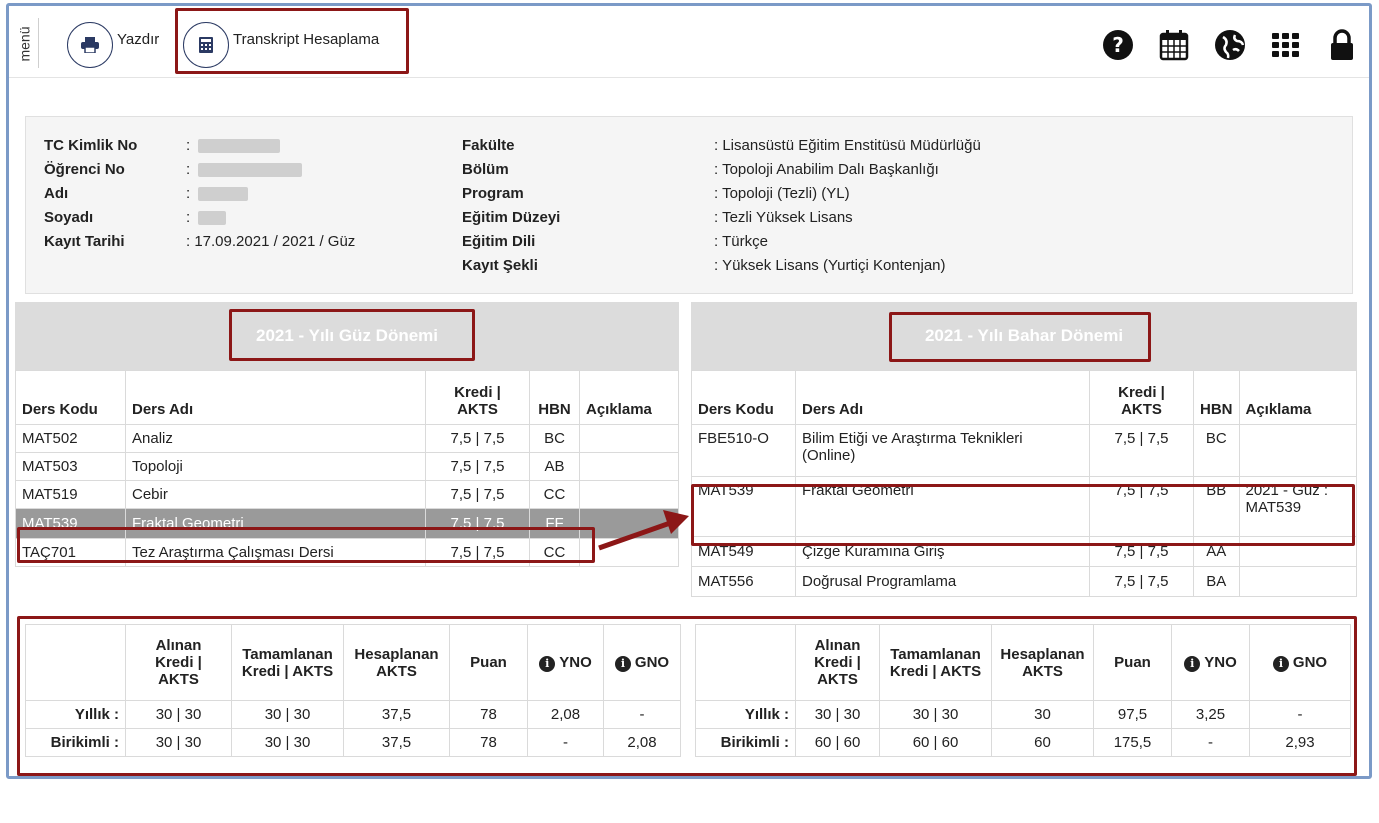  Describe the element at coordinates (275, 494) in the screenshot. I see `course-name: Cebir` at that location.